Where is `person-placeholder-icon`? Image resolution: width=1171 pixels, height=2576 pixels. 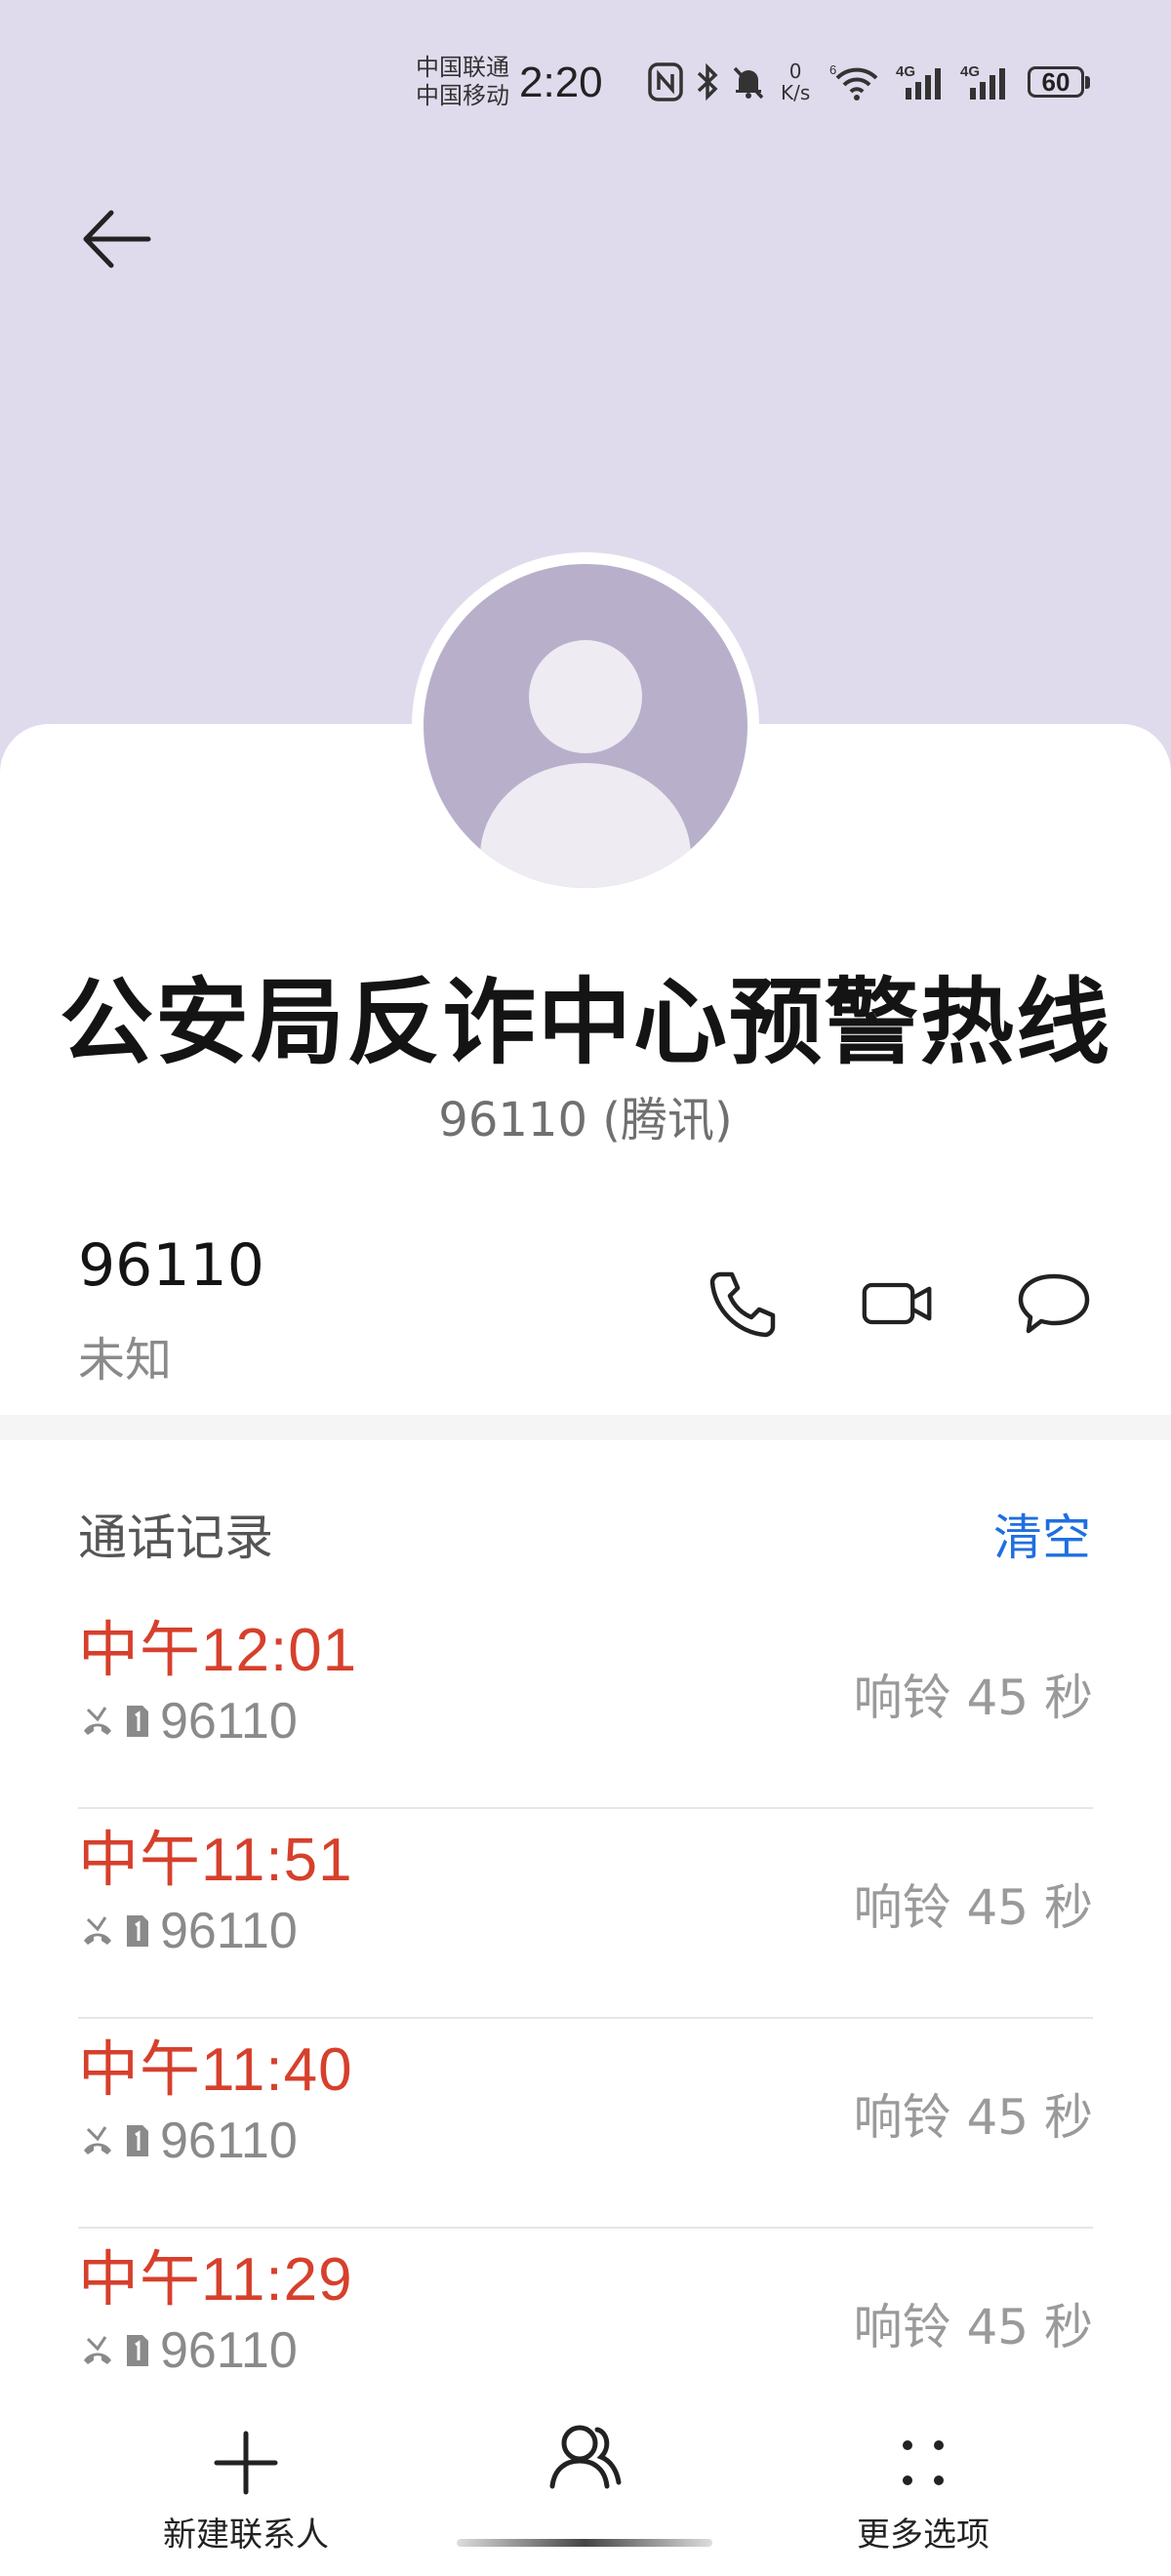 person-placeholder-icon is located at coordinates (585, 764).